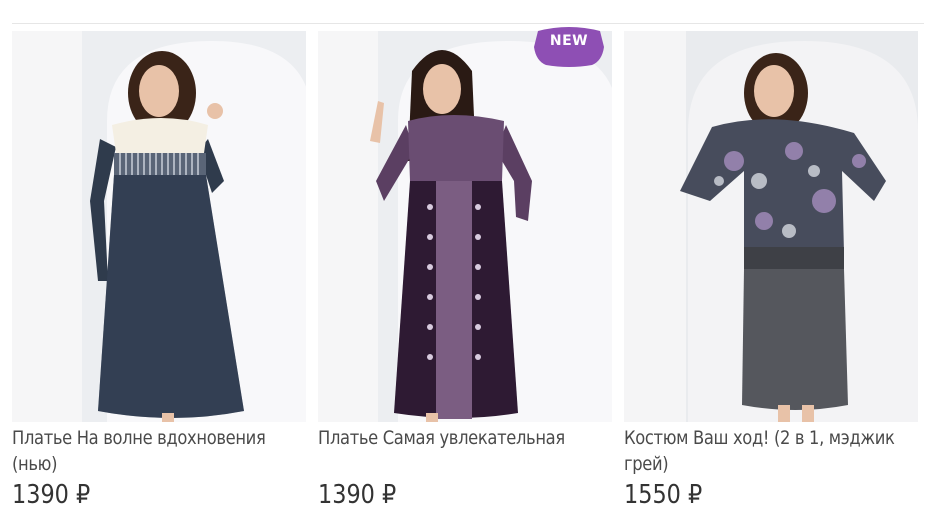 This screenshot has width=926, height=530. What do you see at coordinates (460, 438) in the screenshot?
I see `product-name-2: Платье Самая увлекательная` at bounding box center [460, 438].